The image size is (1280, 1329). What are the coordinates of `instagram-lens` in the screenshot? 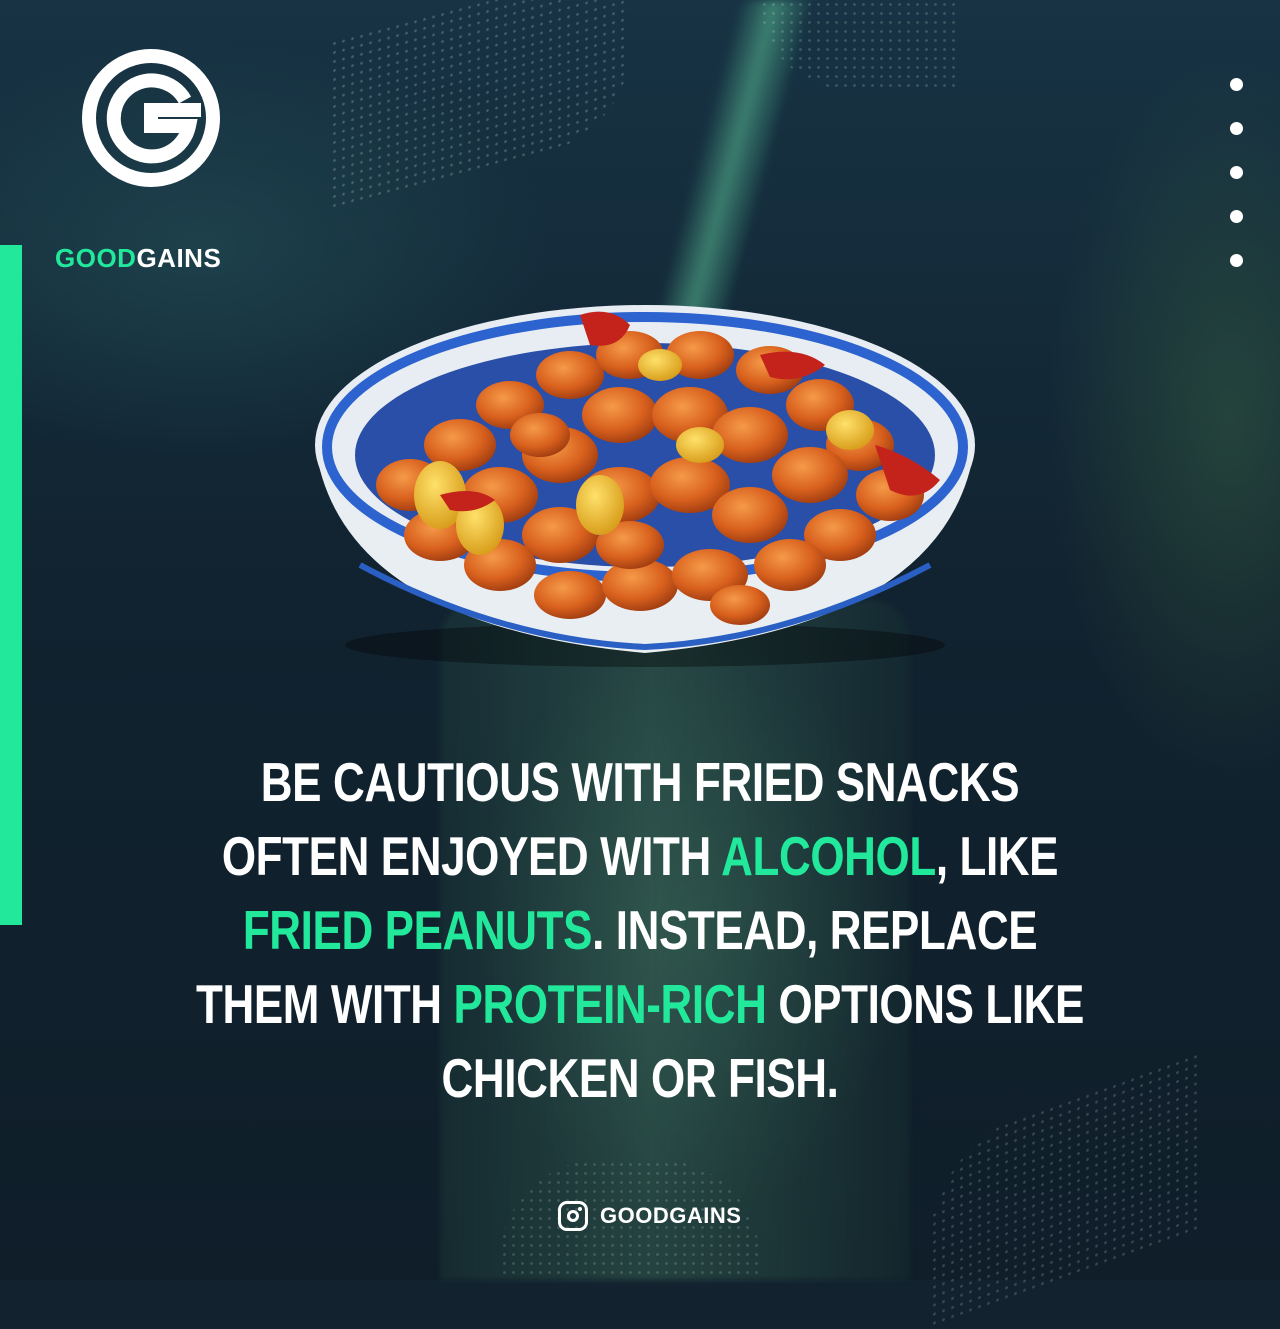 It's located at (573, 1216).